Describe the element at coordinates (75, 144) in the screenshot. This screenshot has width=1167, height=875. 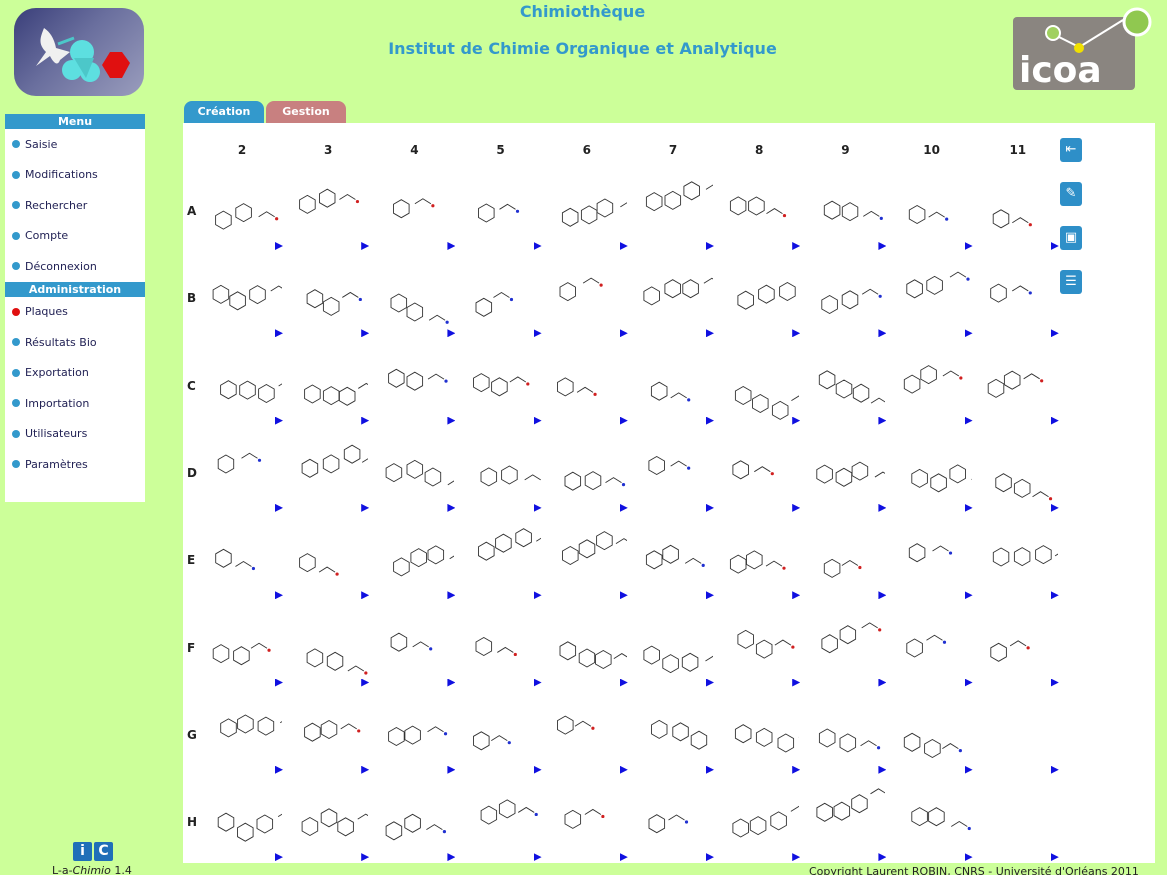
I see `sidebar-item-saisie: Saisie` at that location.